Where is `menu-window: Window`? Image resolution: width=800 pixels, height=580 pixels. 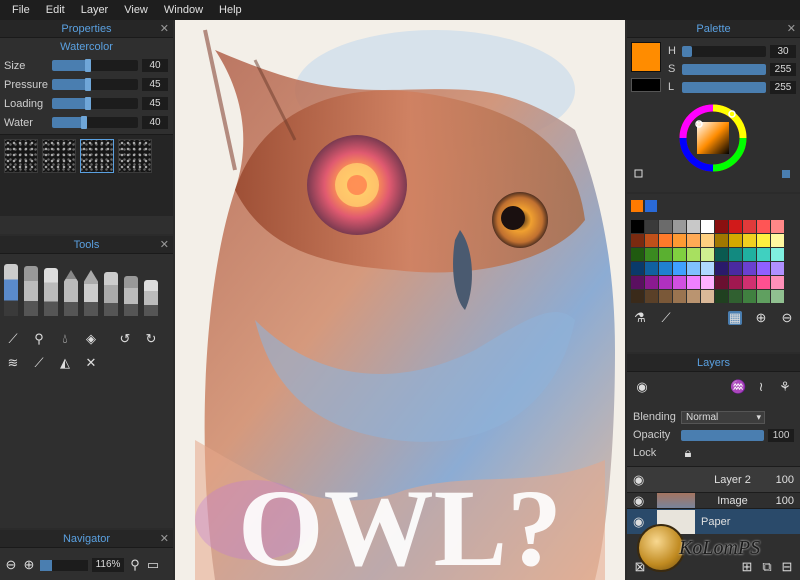 menu-window: Window is located at coordinates (183, 10).